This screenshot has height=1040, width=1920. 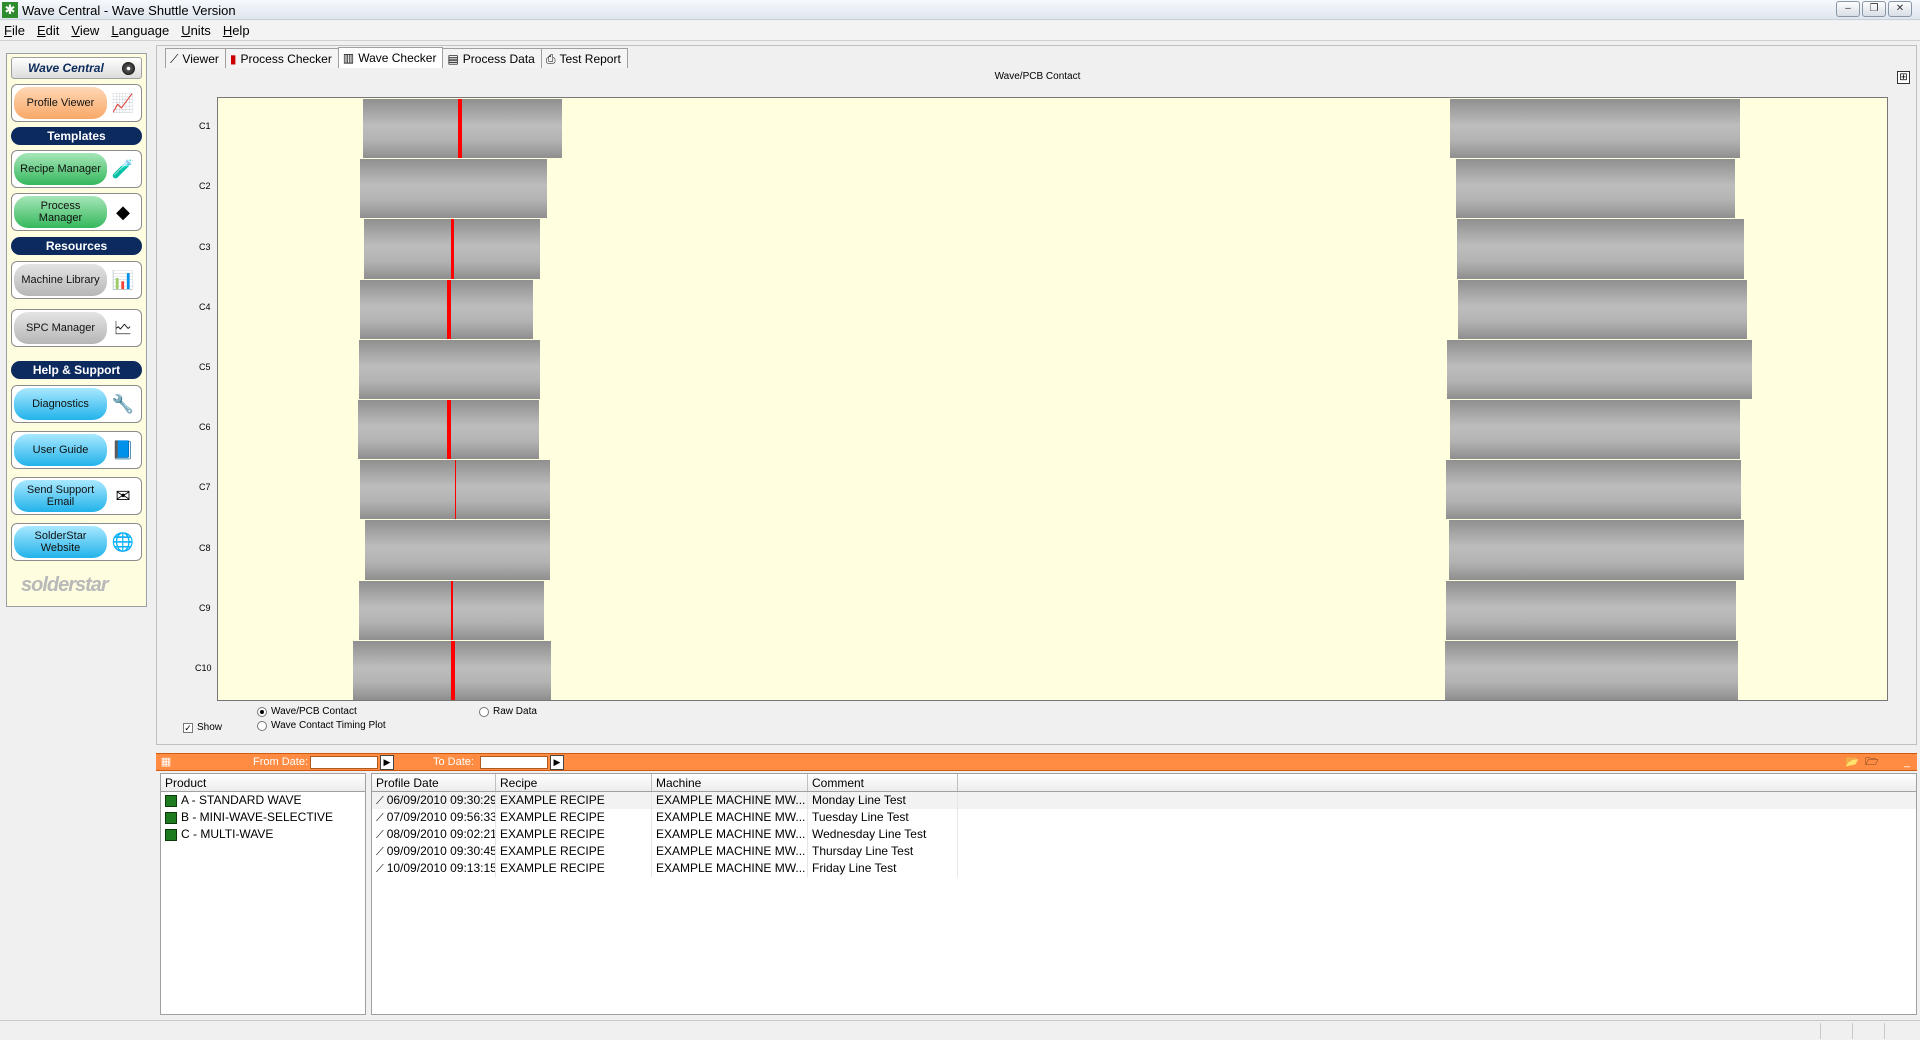 What do you see at coordinates (76, 212) in the screenshot?
I see `process-manager-button: Process Manager ◆` at bounding box center [76, 212].